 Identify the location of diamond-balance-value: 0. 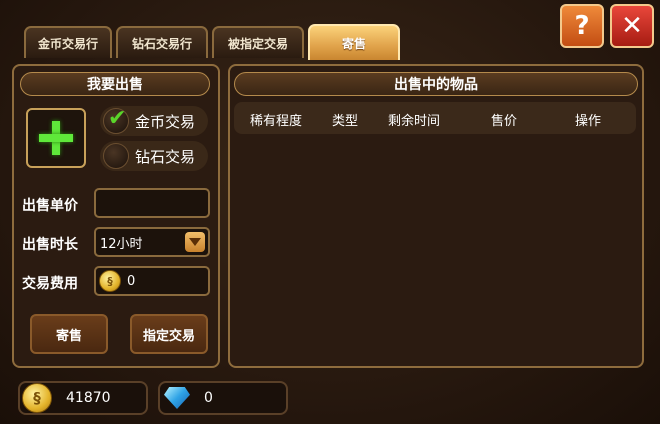
(208, 398).